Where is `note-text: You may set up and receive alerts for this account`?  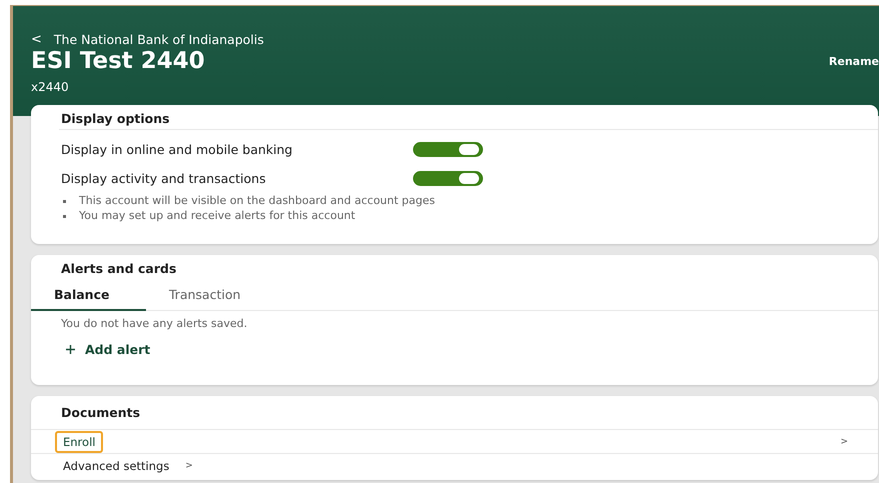 note-text: You may set up and receive alerts for this account is located at coordinates (469, 215).